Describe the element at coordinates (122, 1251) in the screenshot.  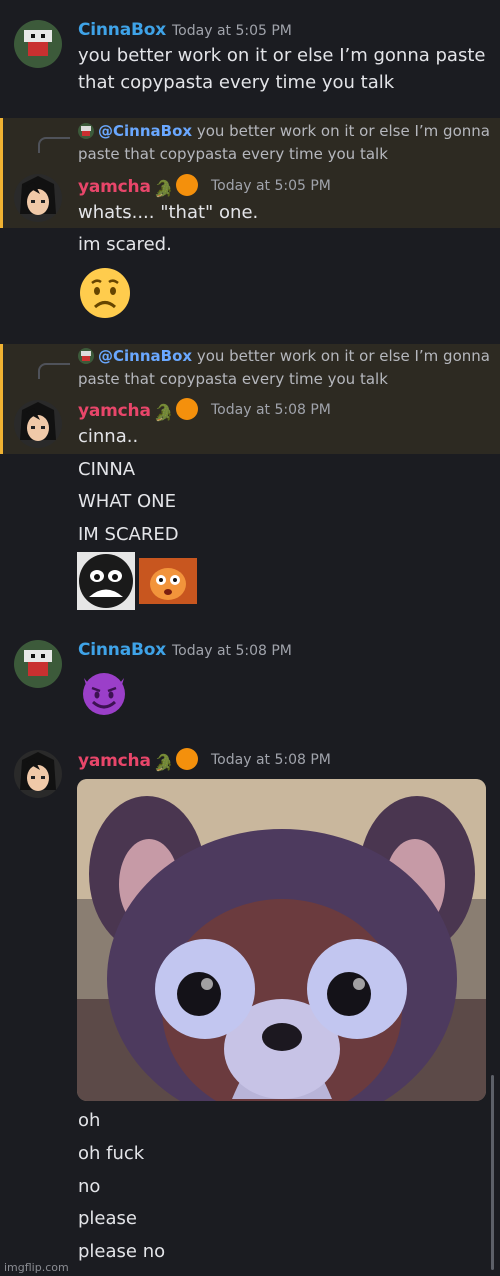
I see `message-text: please no` at that location.